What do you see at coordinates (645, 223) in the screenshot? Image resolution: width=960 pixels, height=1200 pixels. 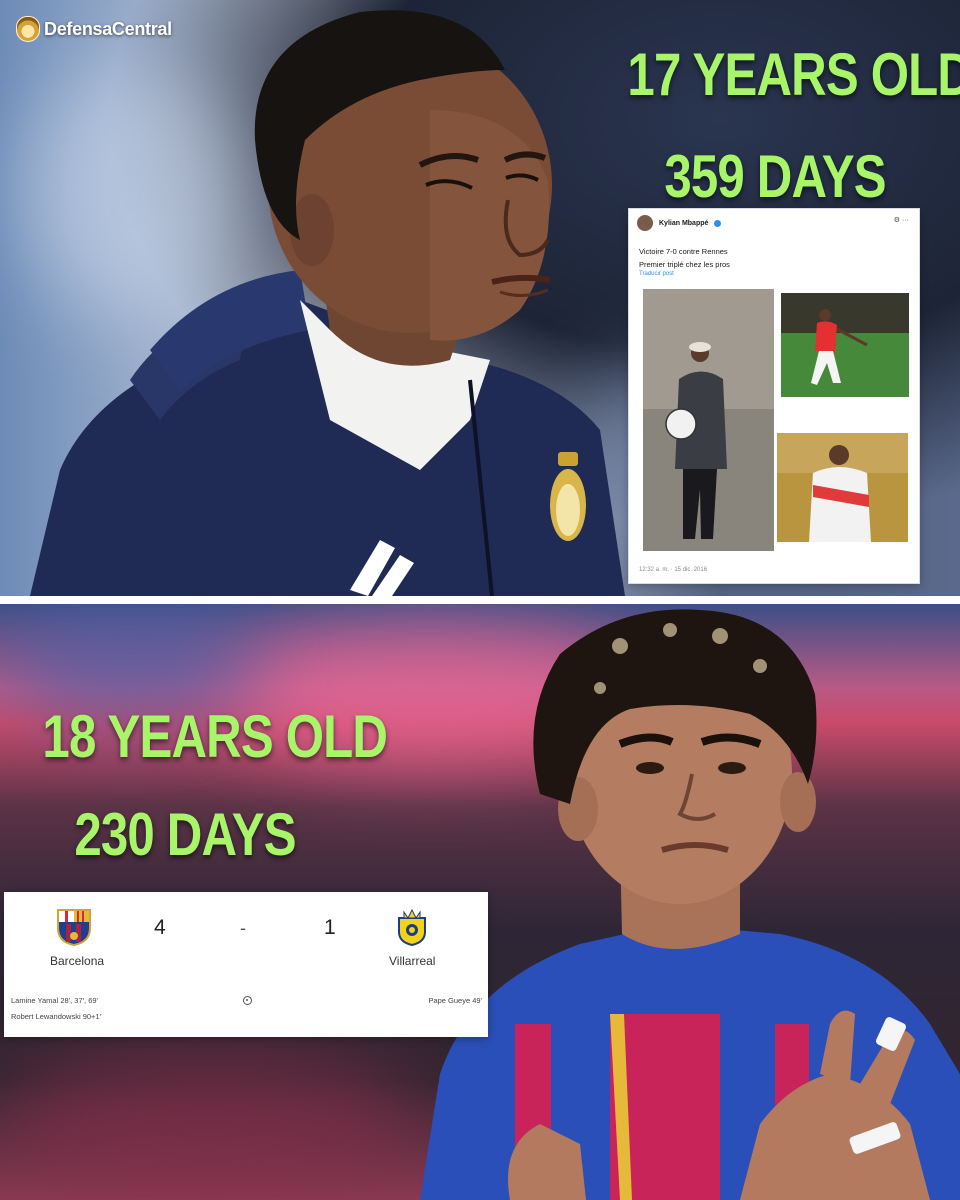 I see `avatar` at bounding box center [645, 223].